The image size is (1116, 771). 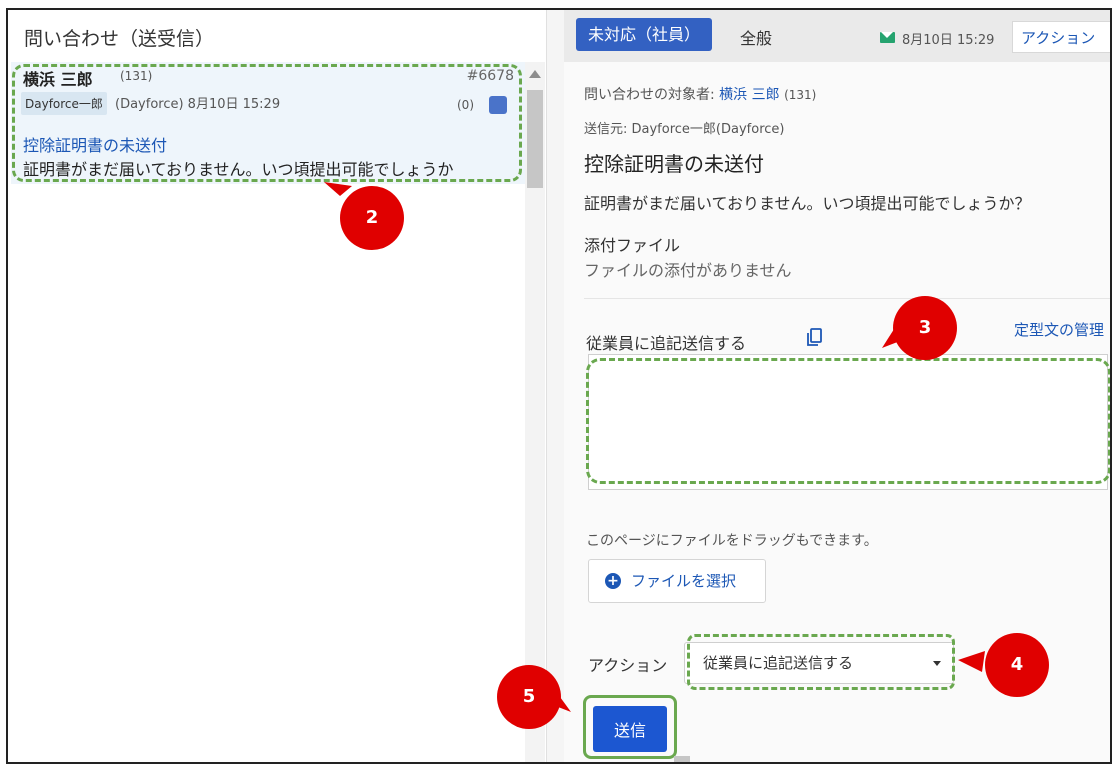 What do you see at coordinates (267, 123) in the screenshot?
I see `highlight-message` at bounding box center [267, 123].